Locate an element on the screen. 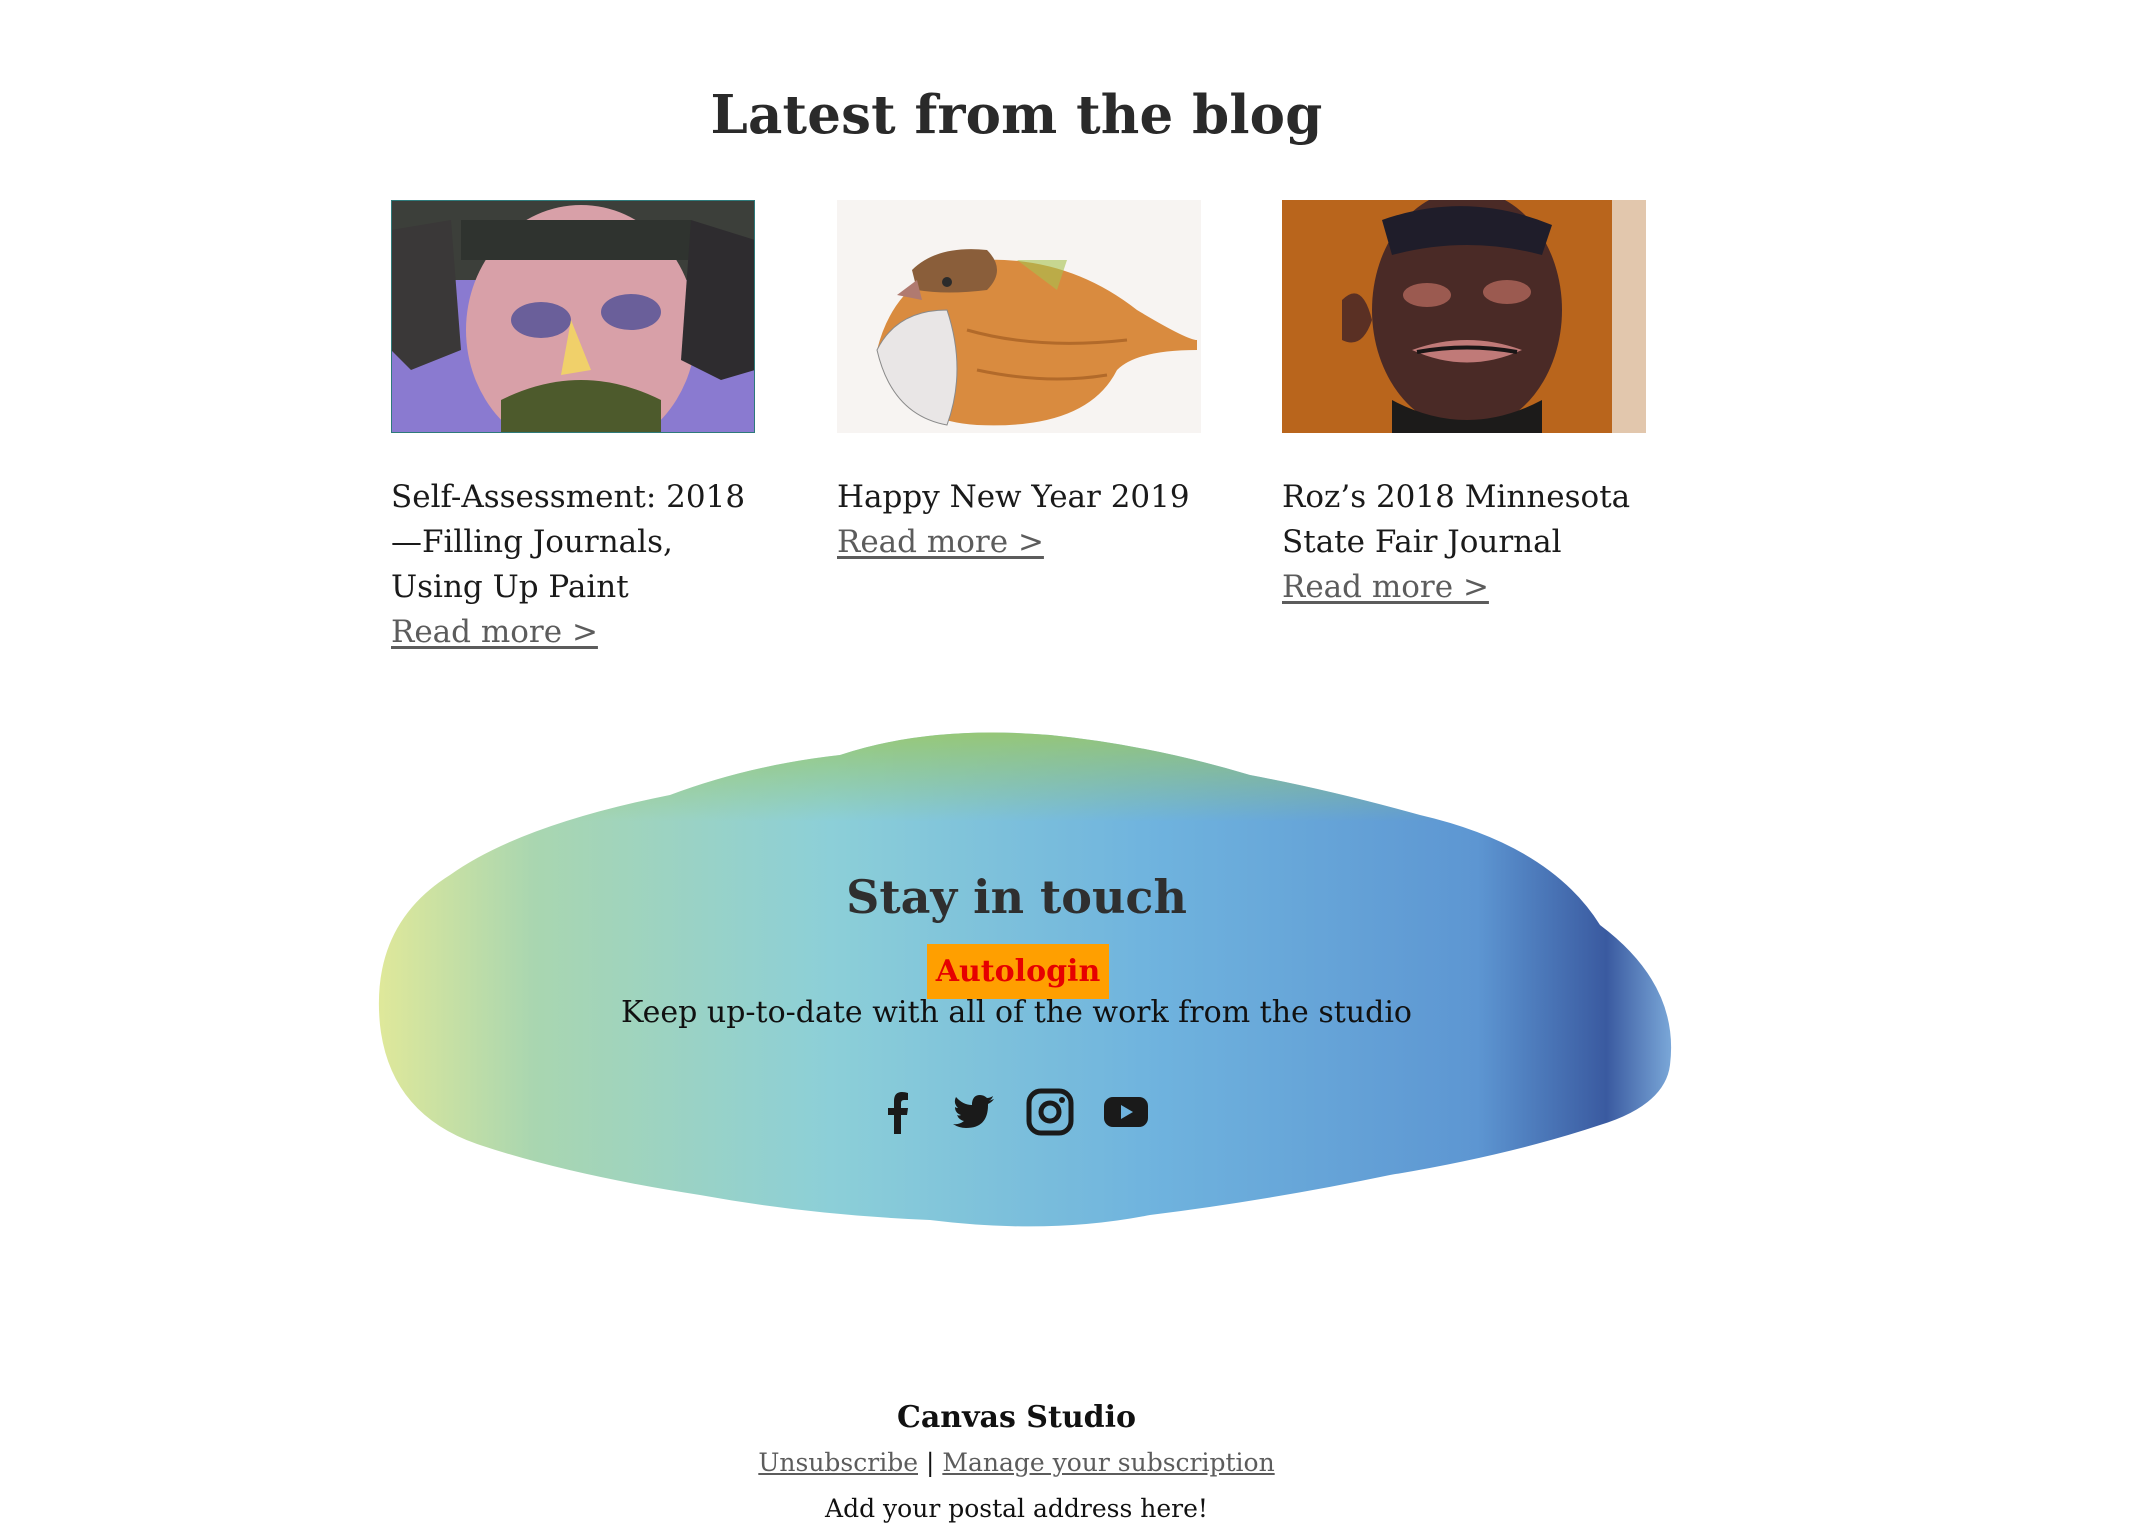 This screenshot has height=1532, width=2152. footer-links: Unsubscribe | Manage your subscription is located at coordinates (1016, 1462).